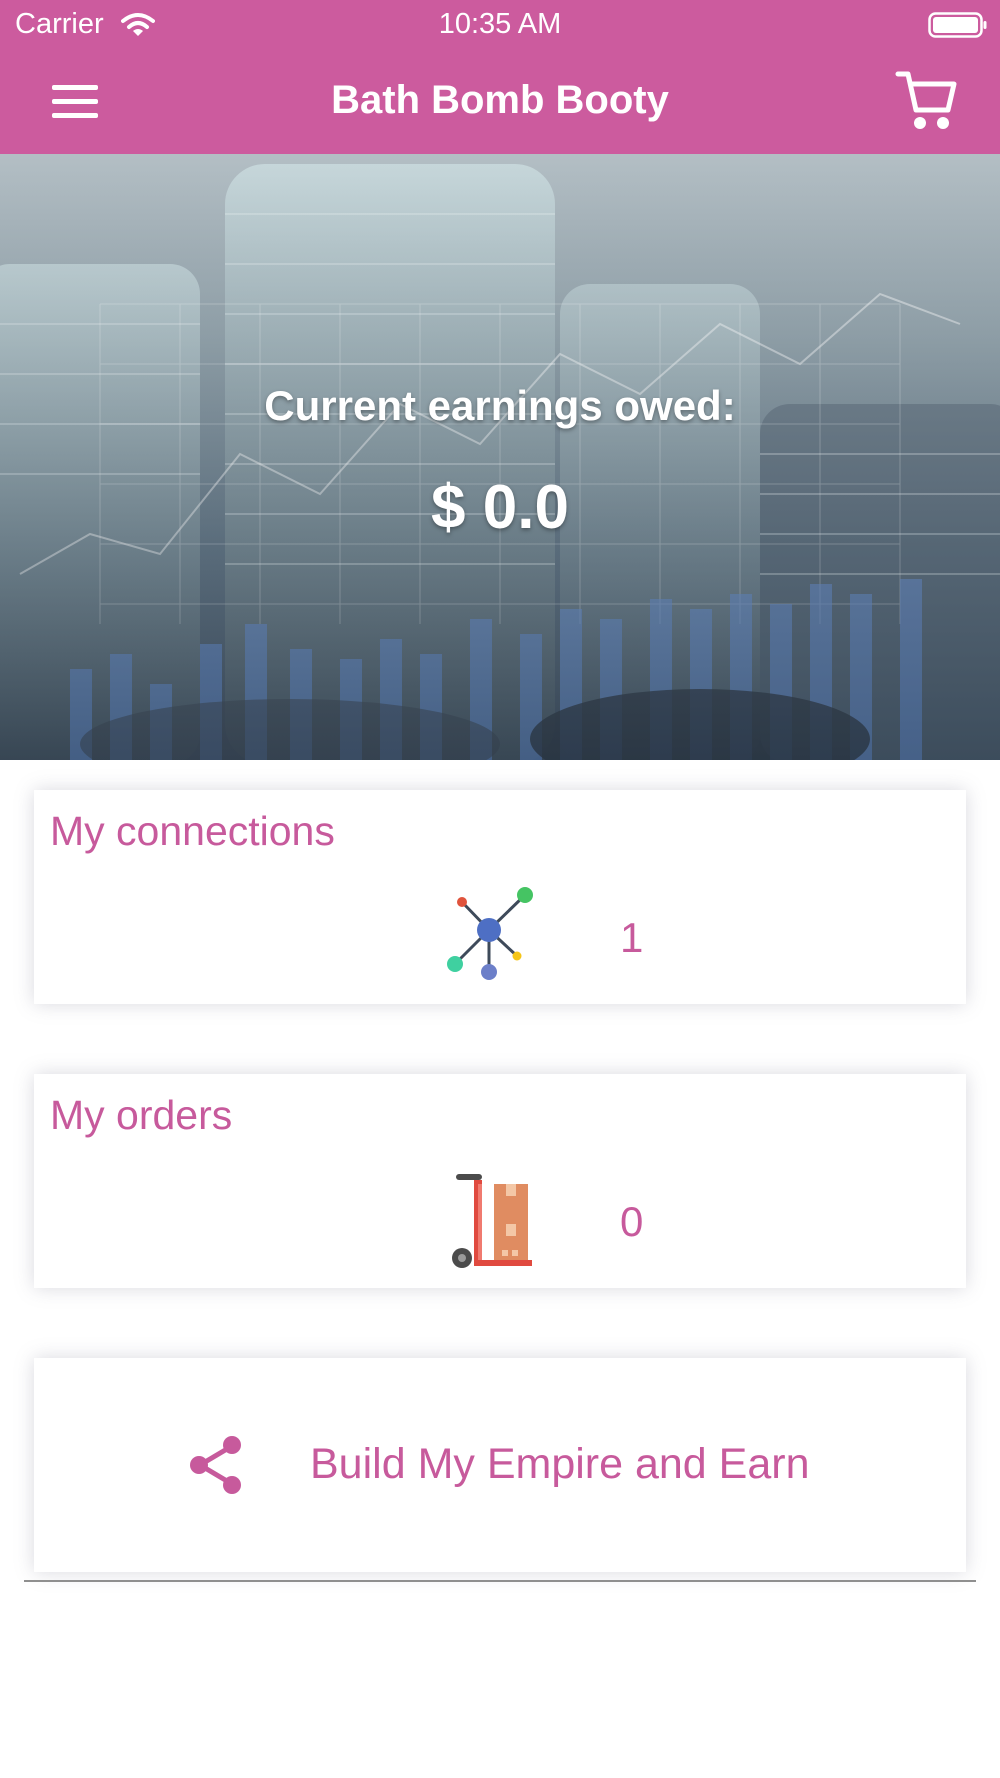 This screenshot has height=1778, width=1000. Describe the element at coordinates (560, 1464) in the screenshot. I see `build-empire-label: Build My Empire and Earn` at that location.